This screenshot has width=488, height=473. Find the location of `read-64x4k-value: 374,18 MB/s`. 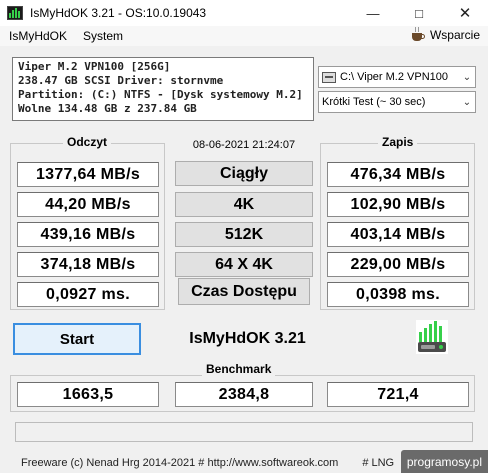

read-64x4k-value: 374,18 MB/s is located at coordinates (88, 264).